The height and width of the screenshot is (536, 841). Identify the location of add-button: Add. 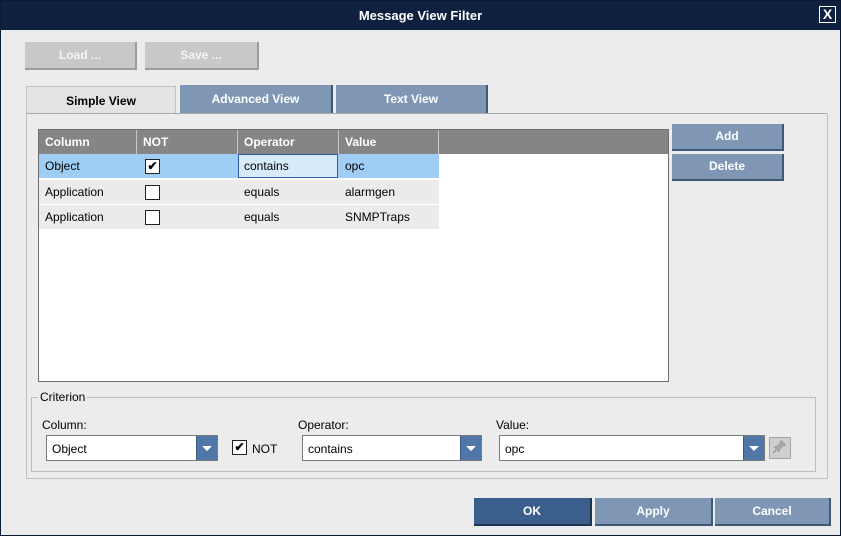
(728, 137).